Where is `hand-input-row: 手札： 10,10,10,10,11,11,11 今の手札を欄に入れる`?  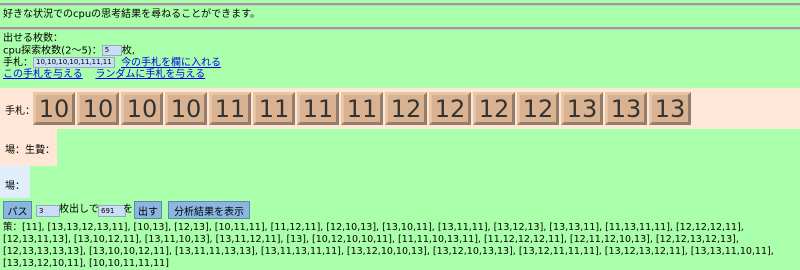 hand-input-row: 手札： 10,10,10,10,11,11,11 今の手札を欄に入れる is located at coordinates (112, 63).